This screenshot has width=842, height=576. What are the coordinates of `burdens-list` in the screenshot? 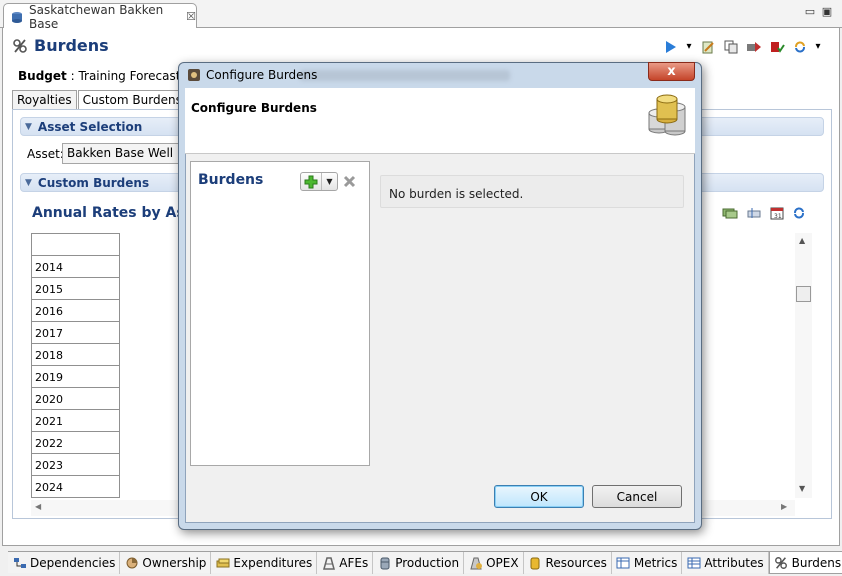 It's located at (280, 313).